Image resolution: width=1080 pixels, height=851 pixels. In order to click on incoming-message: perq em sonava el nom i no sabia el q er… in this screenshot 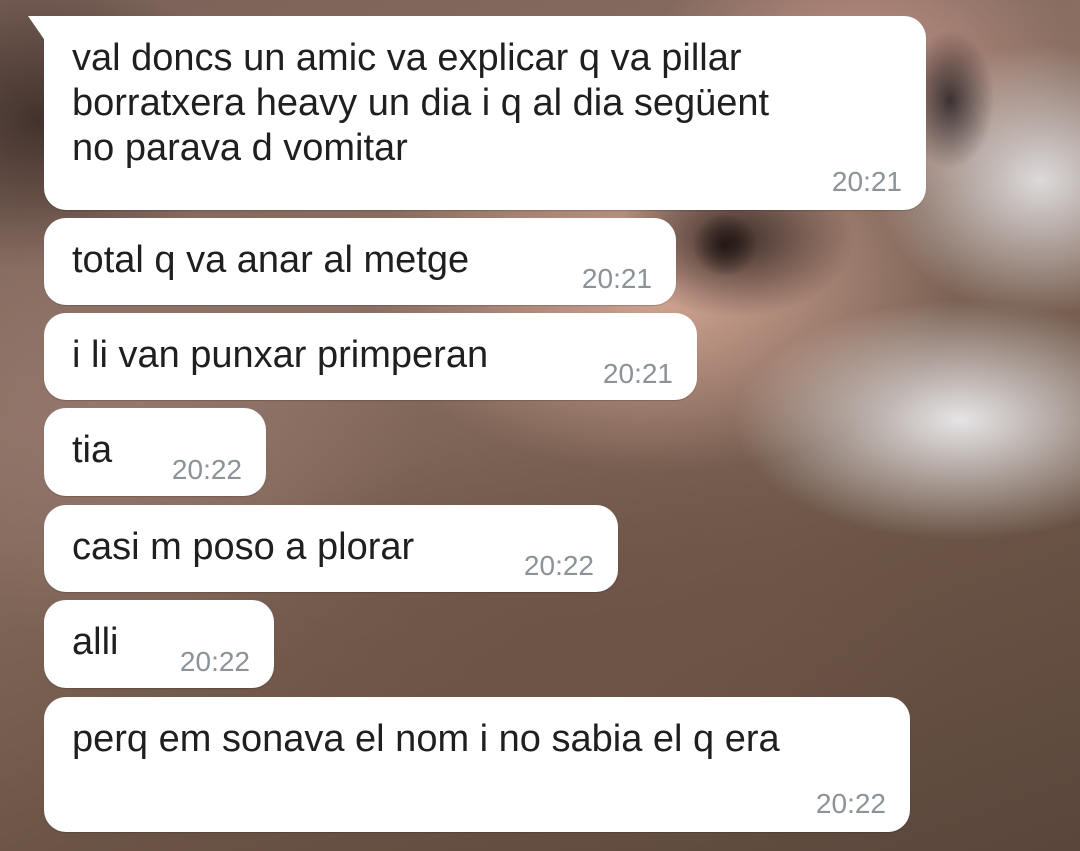, I will do `click(477, 764)`.